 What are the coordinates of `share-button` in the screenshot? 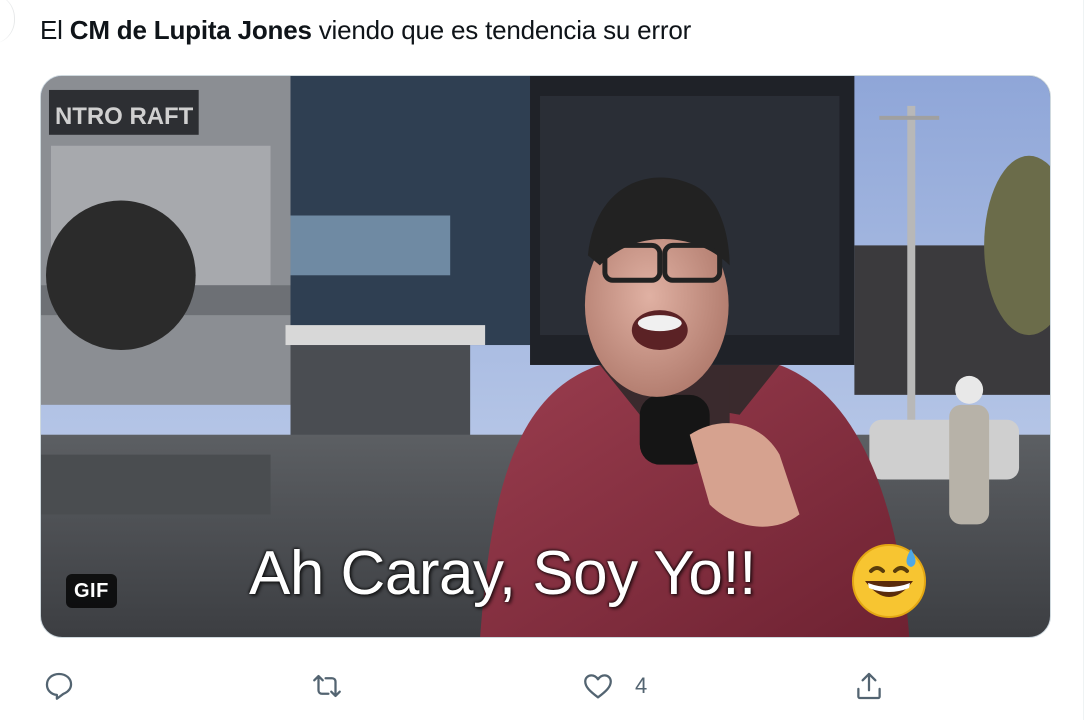 It's located at (869, 686).